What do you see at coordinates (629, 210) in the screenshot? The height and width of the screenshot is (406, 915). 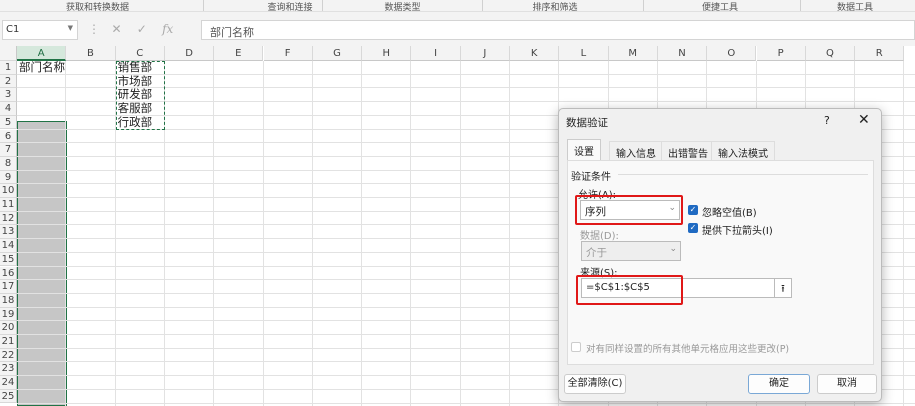 I see `highlight-allow` at bounding box center [629, 210].